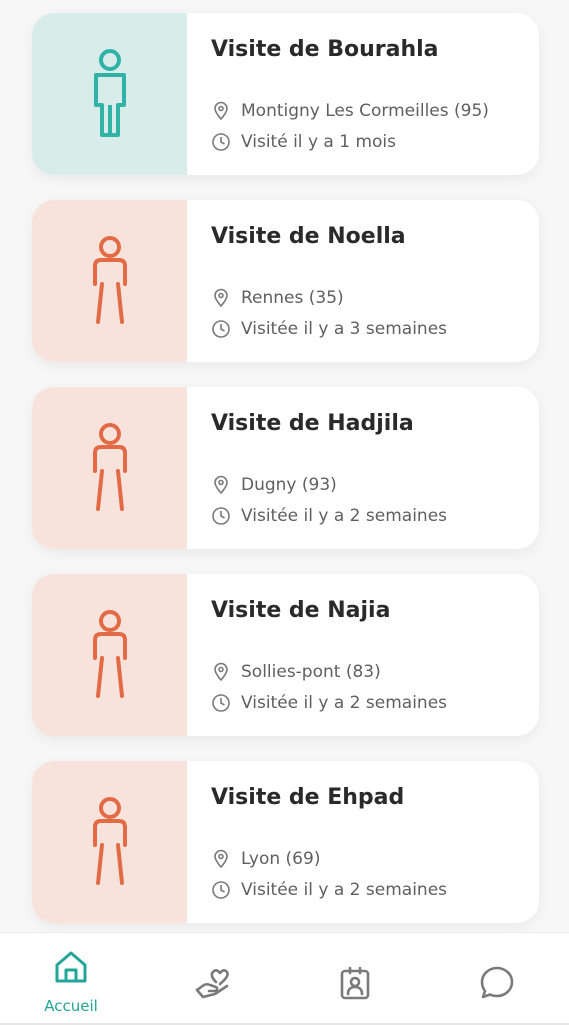 The width and height of the screenshot is (569, 1025). What do you see at coordinates (71, 967) in the screenshot?
I see `home-icon` at bounding box center [71, 967].